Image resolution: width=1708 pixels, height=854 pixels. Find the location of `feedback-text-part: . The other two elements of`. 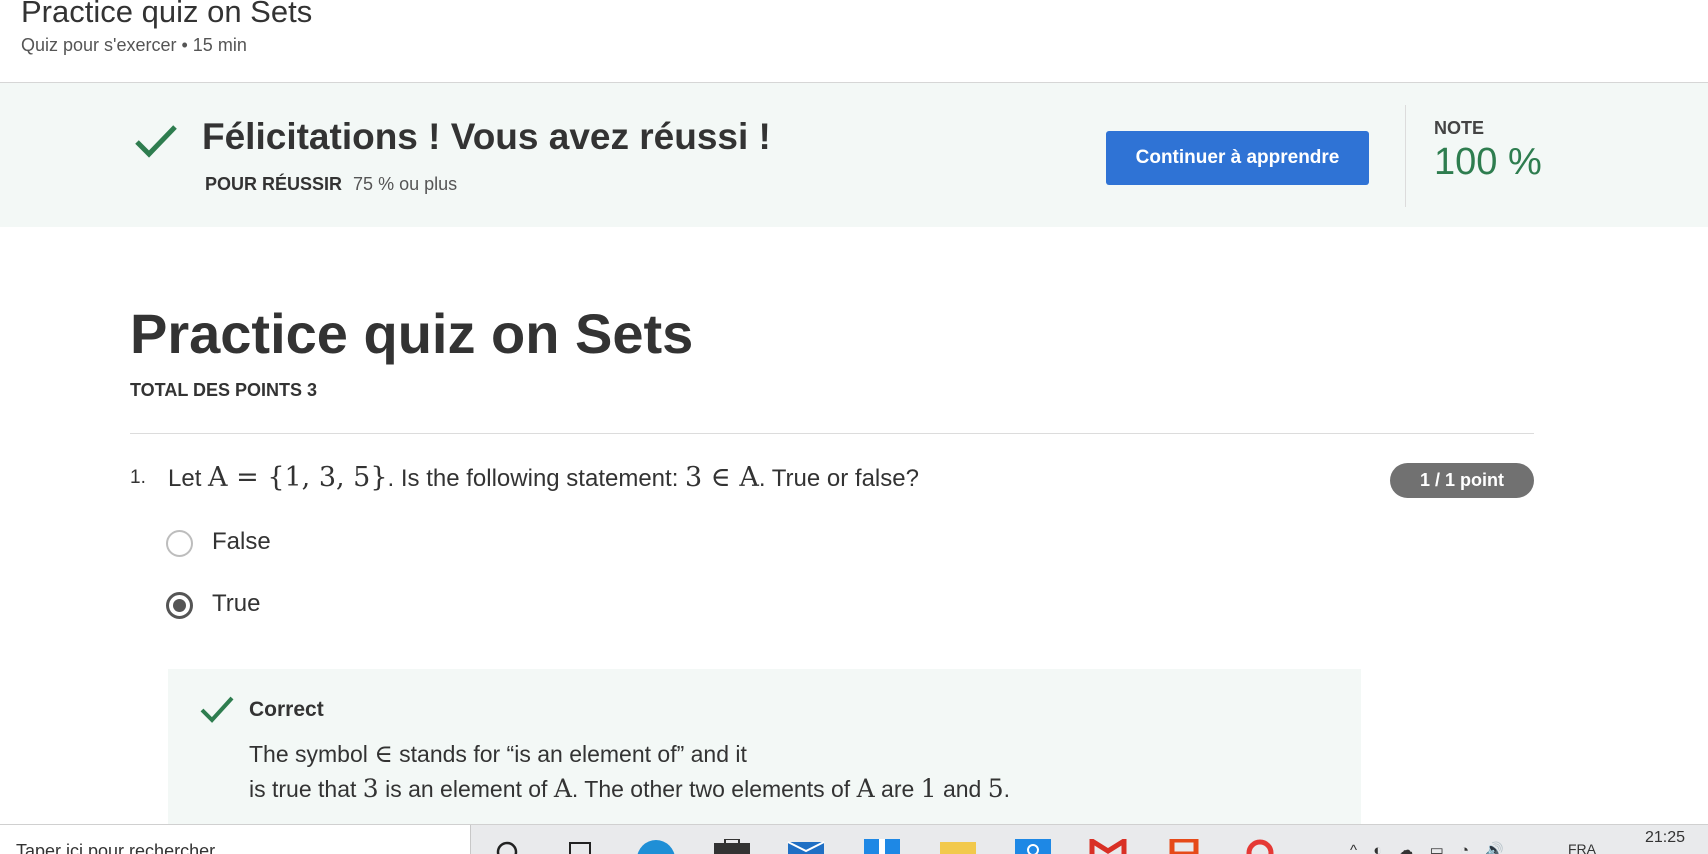

feedback-text-part: . The other two elements of is located at coordinates (714, 789).